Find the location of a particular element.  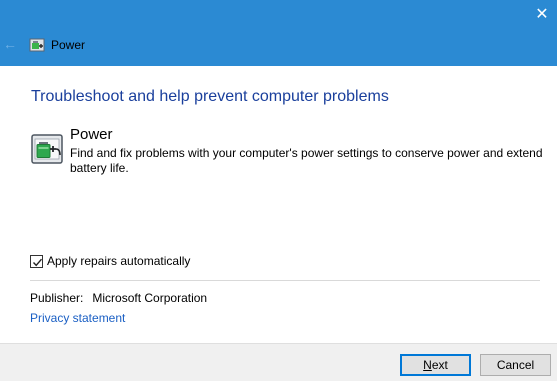

close-icon: ✕ is located at coordinates (542, 14).